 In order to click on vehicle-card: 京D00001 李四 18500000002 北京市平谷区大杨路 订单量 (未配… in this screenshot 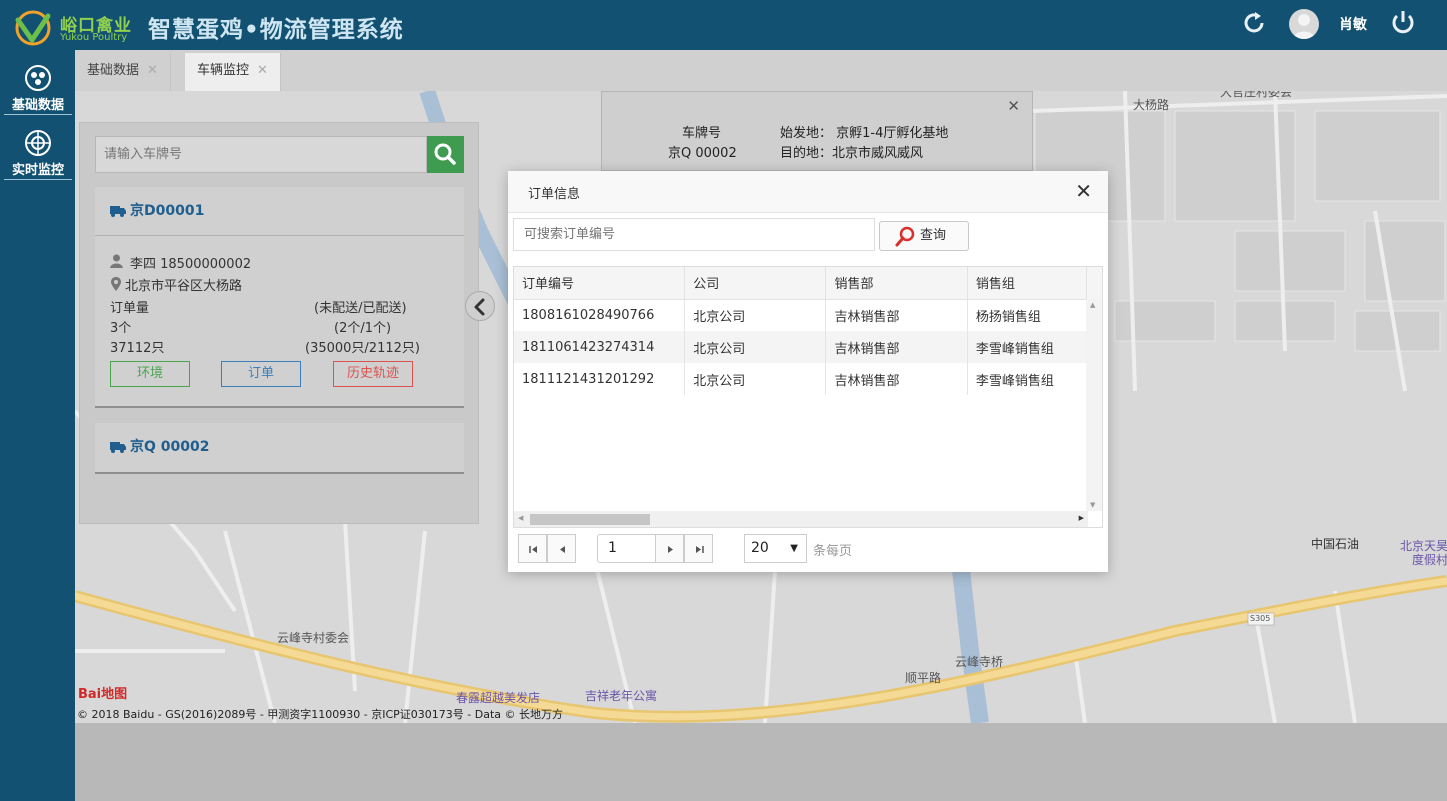, I will do `click(279, 297)`.